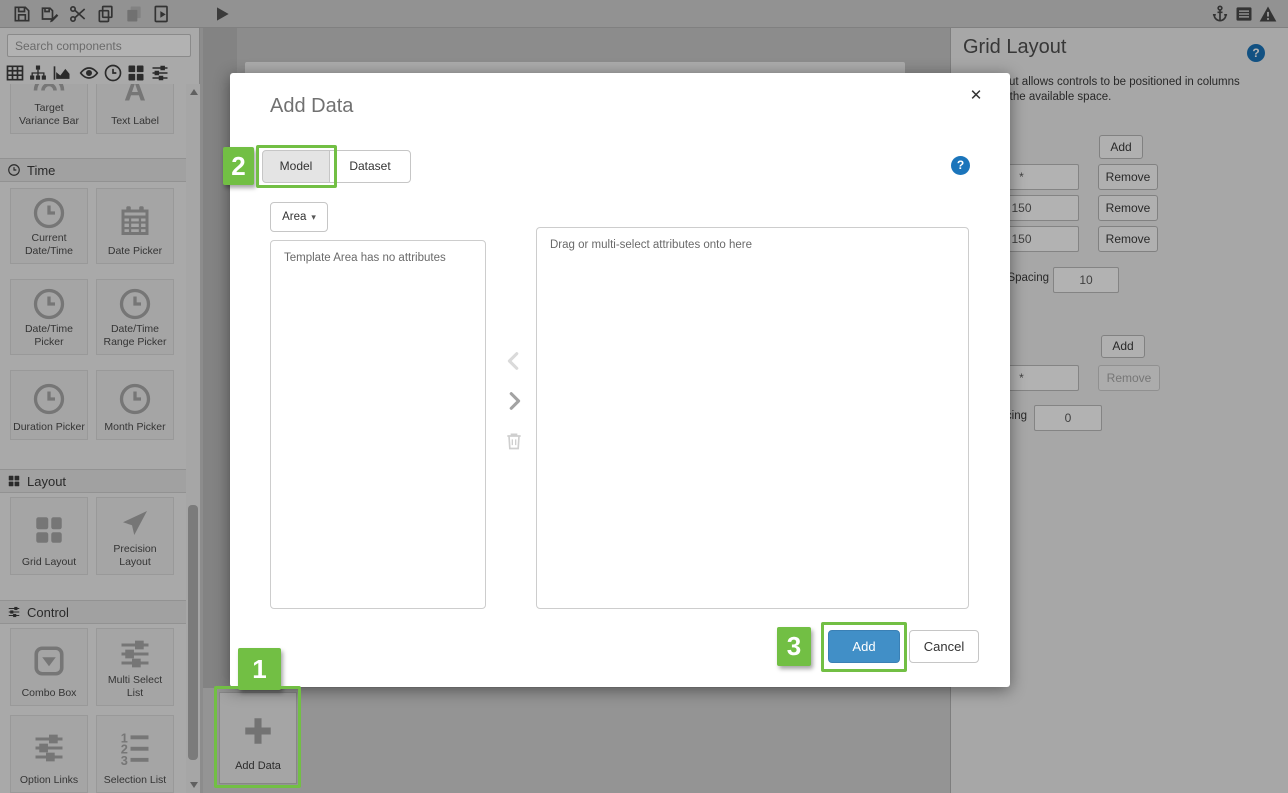 This screenshot has width=1288, height=793. Describe the element at coordinates (378, 424) in the screenshot. I see `source-attributes-list: Template Area has no attributes` at that location.